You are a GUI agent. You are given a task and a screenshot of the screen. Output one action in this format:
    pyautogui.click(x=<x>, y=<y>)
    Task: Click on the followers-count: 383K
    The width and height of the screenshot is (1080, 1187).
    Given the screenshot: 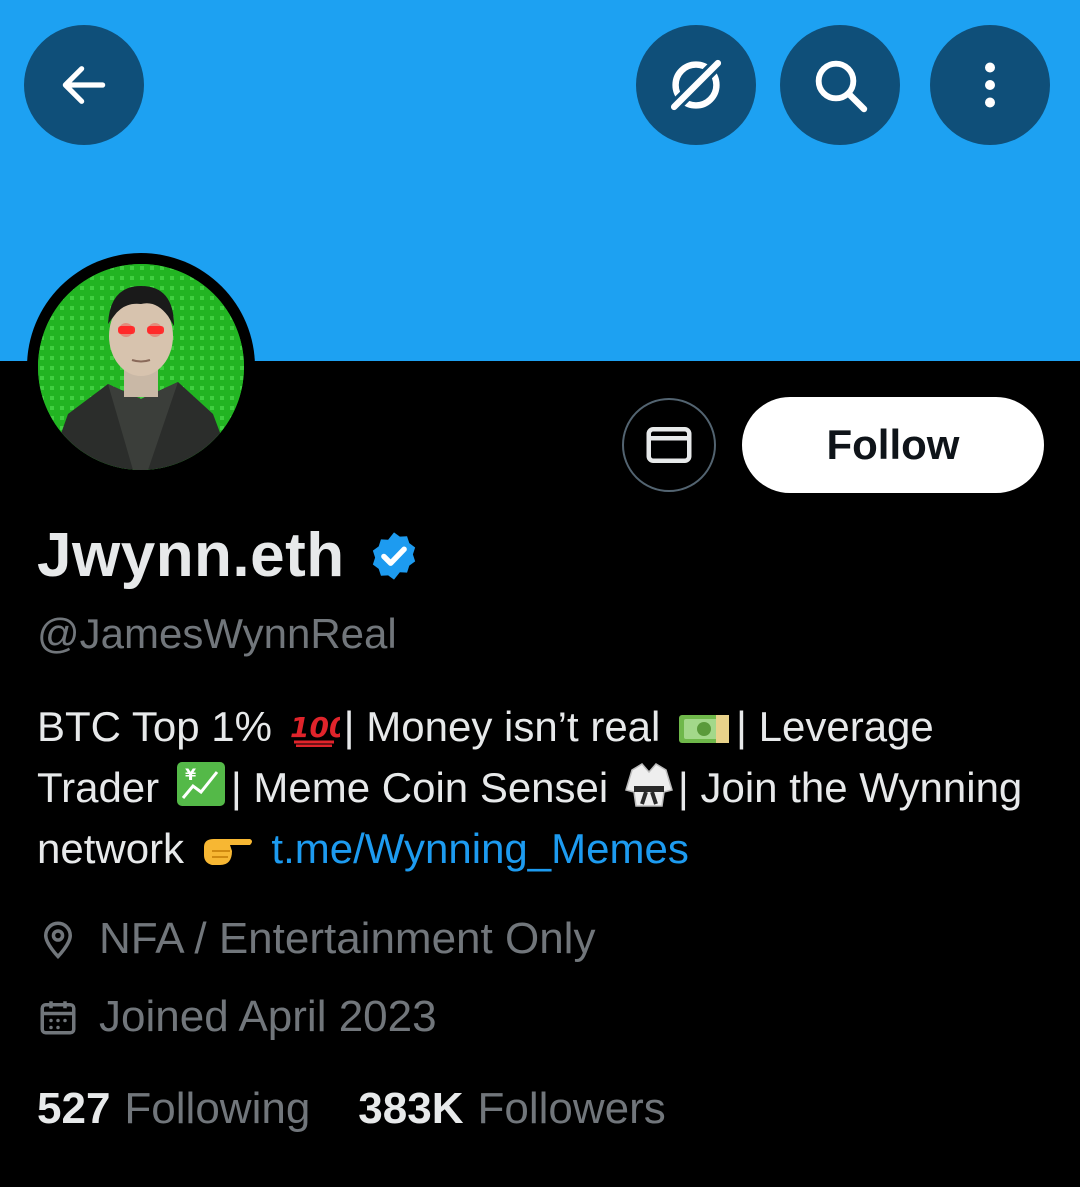 What is the action you would take?
    pyautogui.click(x=411, y=1108)
    